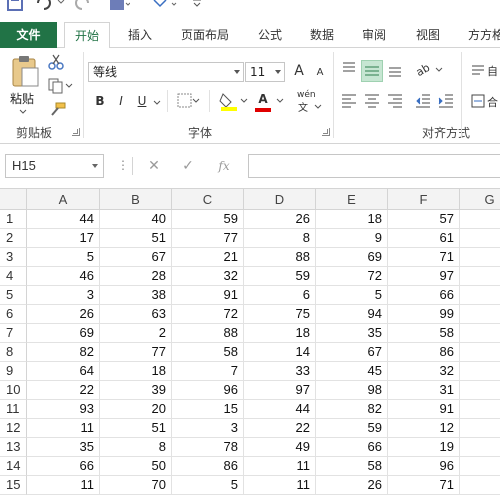 This screenshot has width=500, height=500. What do you see at coordinates (480, 447) in the screenshot?
I see `cell-g13` at bounding box center [480, 447].